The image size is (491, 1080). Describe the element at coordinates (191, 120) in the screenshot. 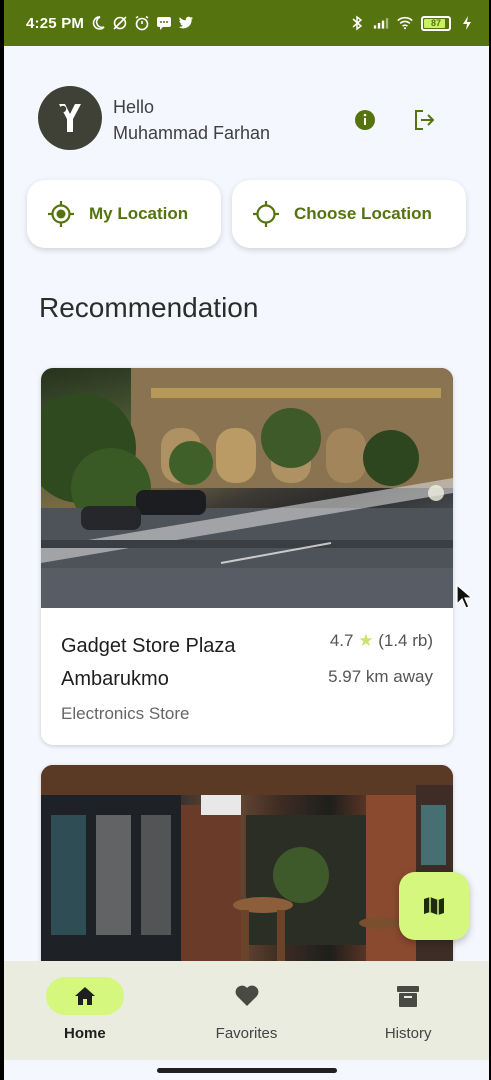

I see `greeting-block: Hello Muhammad Farhan` at that location.